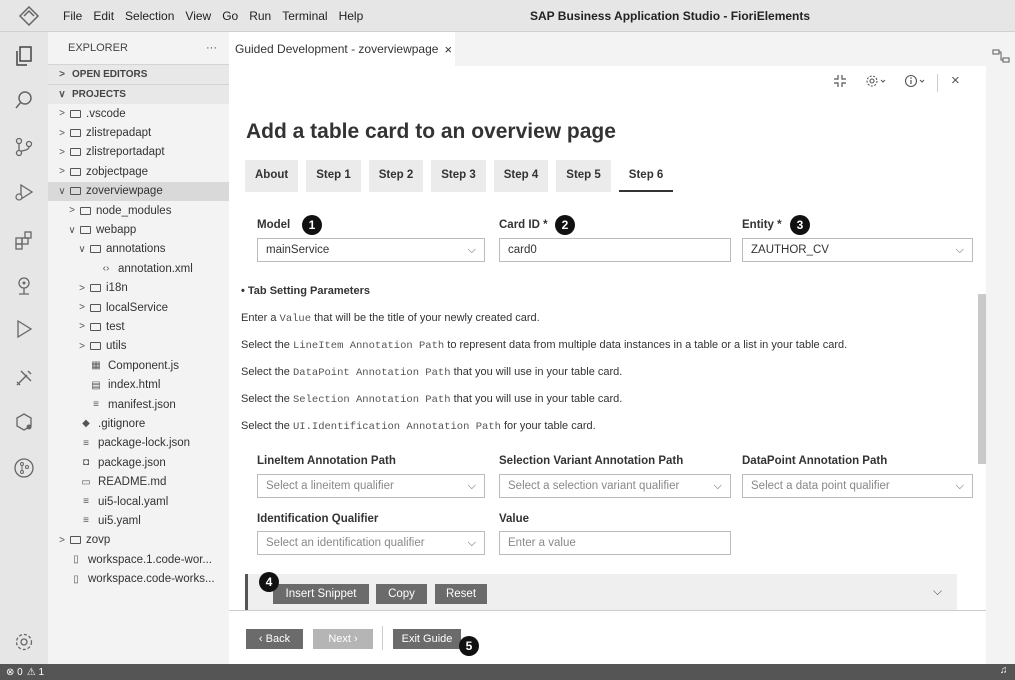 The width and height of the screenshot is (1015, 680). What do you see at coordinates (138, 268) in the screenshot?
I see `tree-file: ‹› annotation.xml` at bounding box center [138, 268].